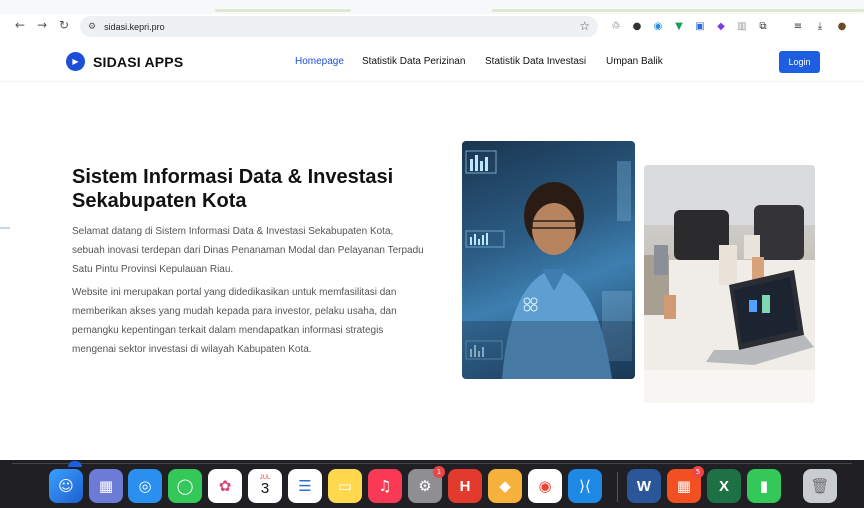  What do you see at coordinates (742, 26) in the screenshot?
I see `extension-icon: ▥` at bounding box center [742, 26].